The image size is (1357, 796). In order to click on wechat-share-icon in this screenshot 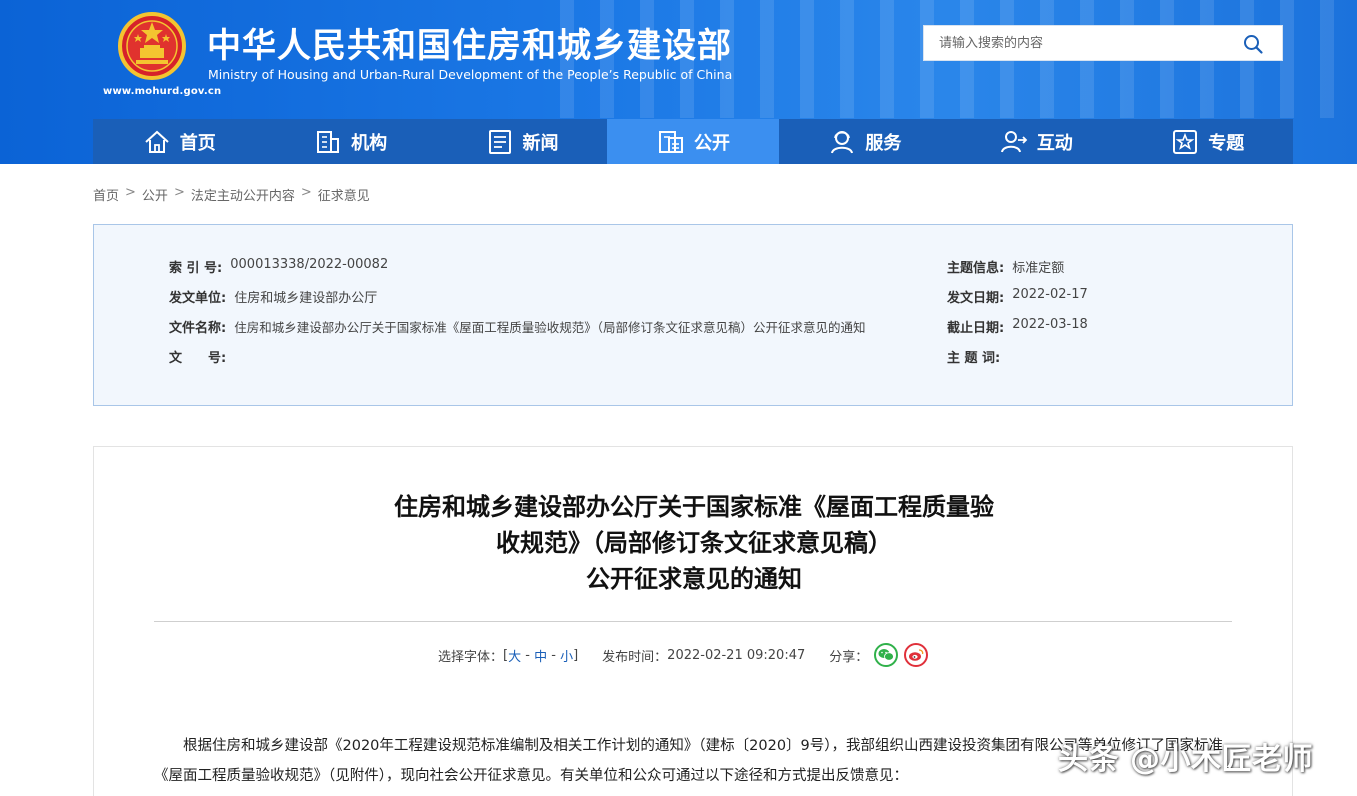, I will do `click(886, 655)`.